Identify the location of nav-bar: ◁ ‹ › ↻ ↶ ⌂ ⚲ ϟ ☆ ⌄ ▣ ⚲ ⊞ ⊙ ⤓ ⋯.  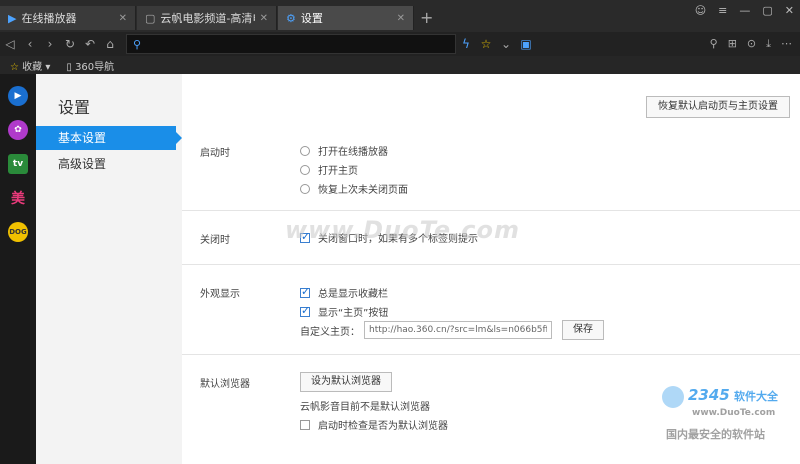
(400, 44).